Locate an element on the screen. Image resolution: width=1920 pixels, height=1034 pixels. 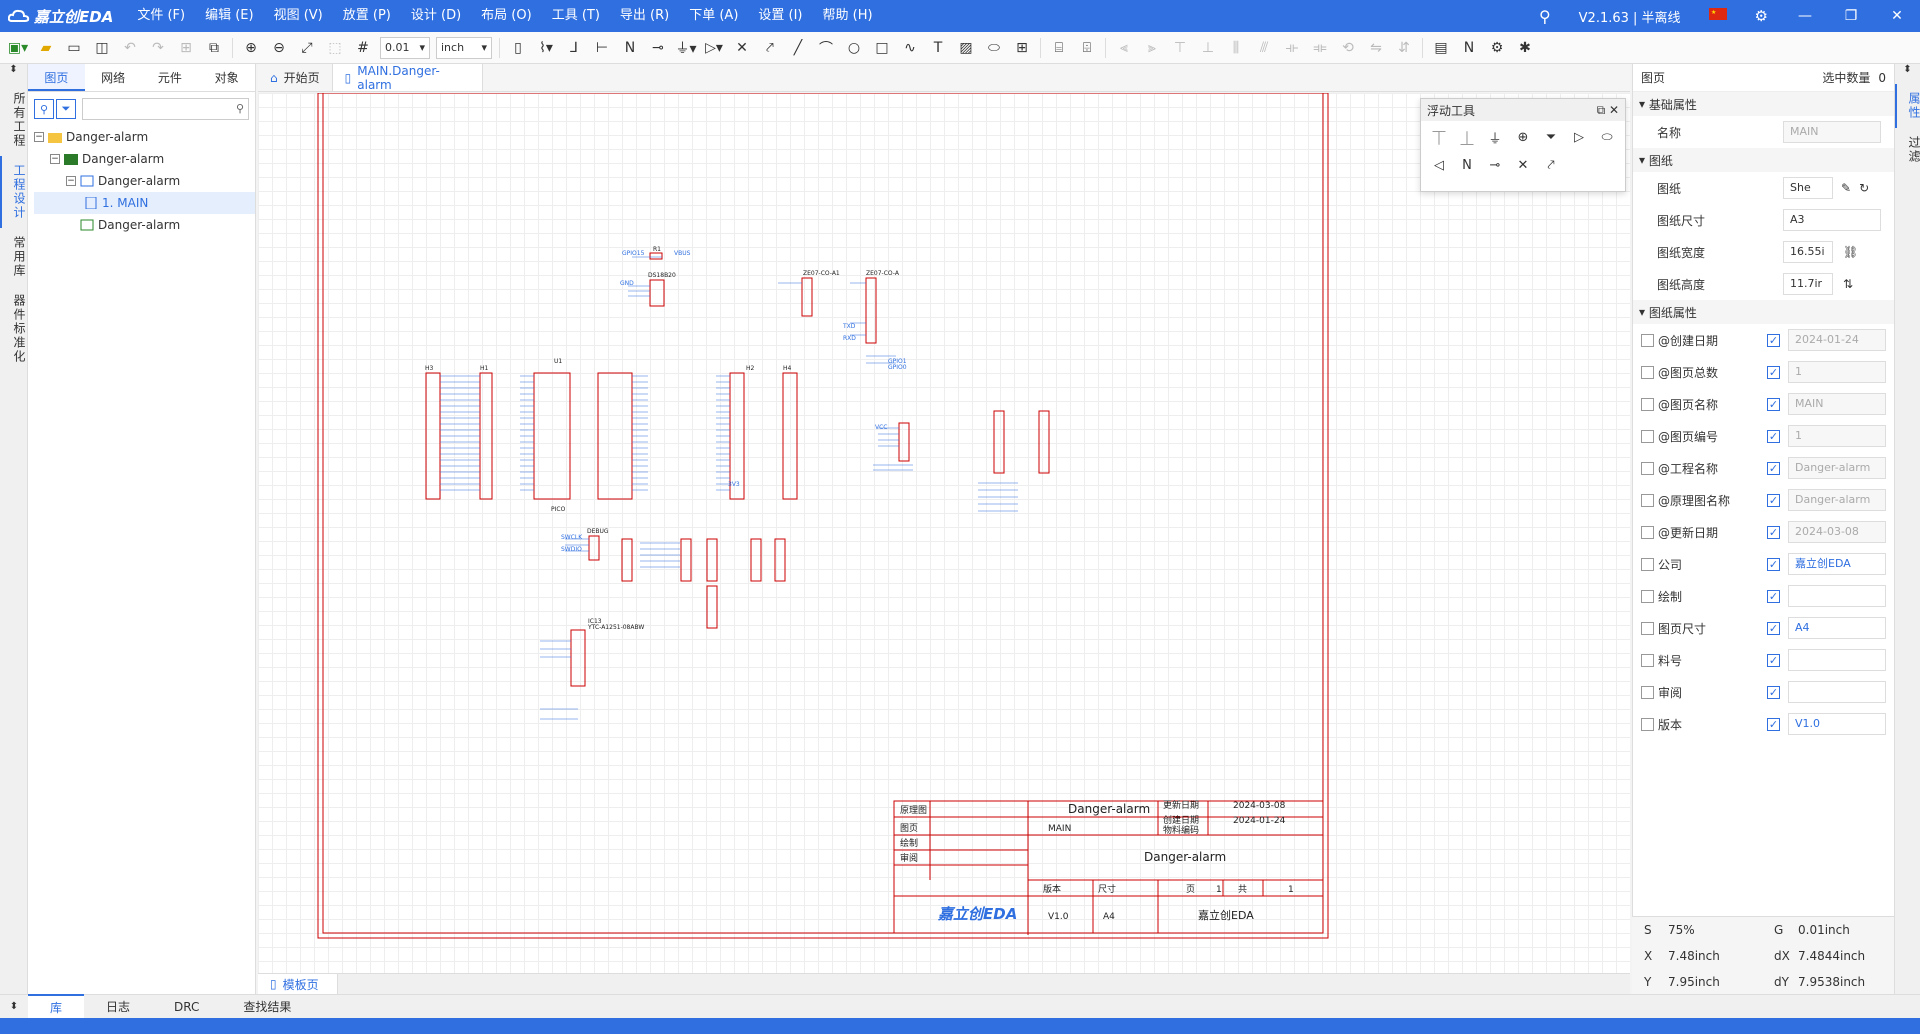
zoom-area-icon: ⬚ is located at coordinates (335, 48).